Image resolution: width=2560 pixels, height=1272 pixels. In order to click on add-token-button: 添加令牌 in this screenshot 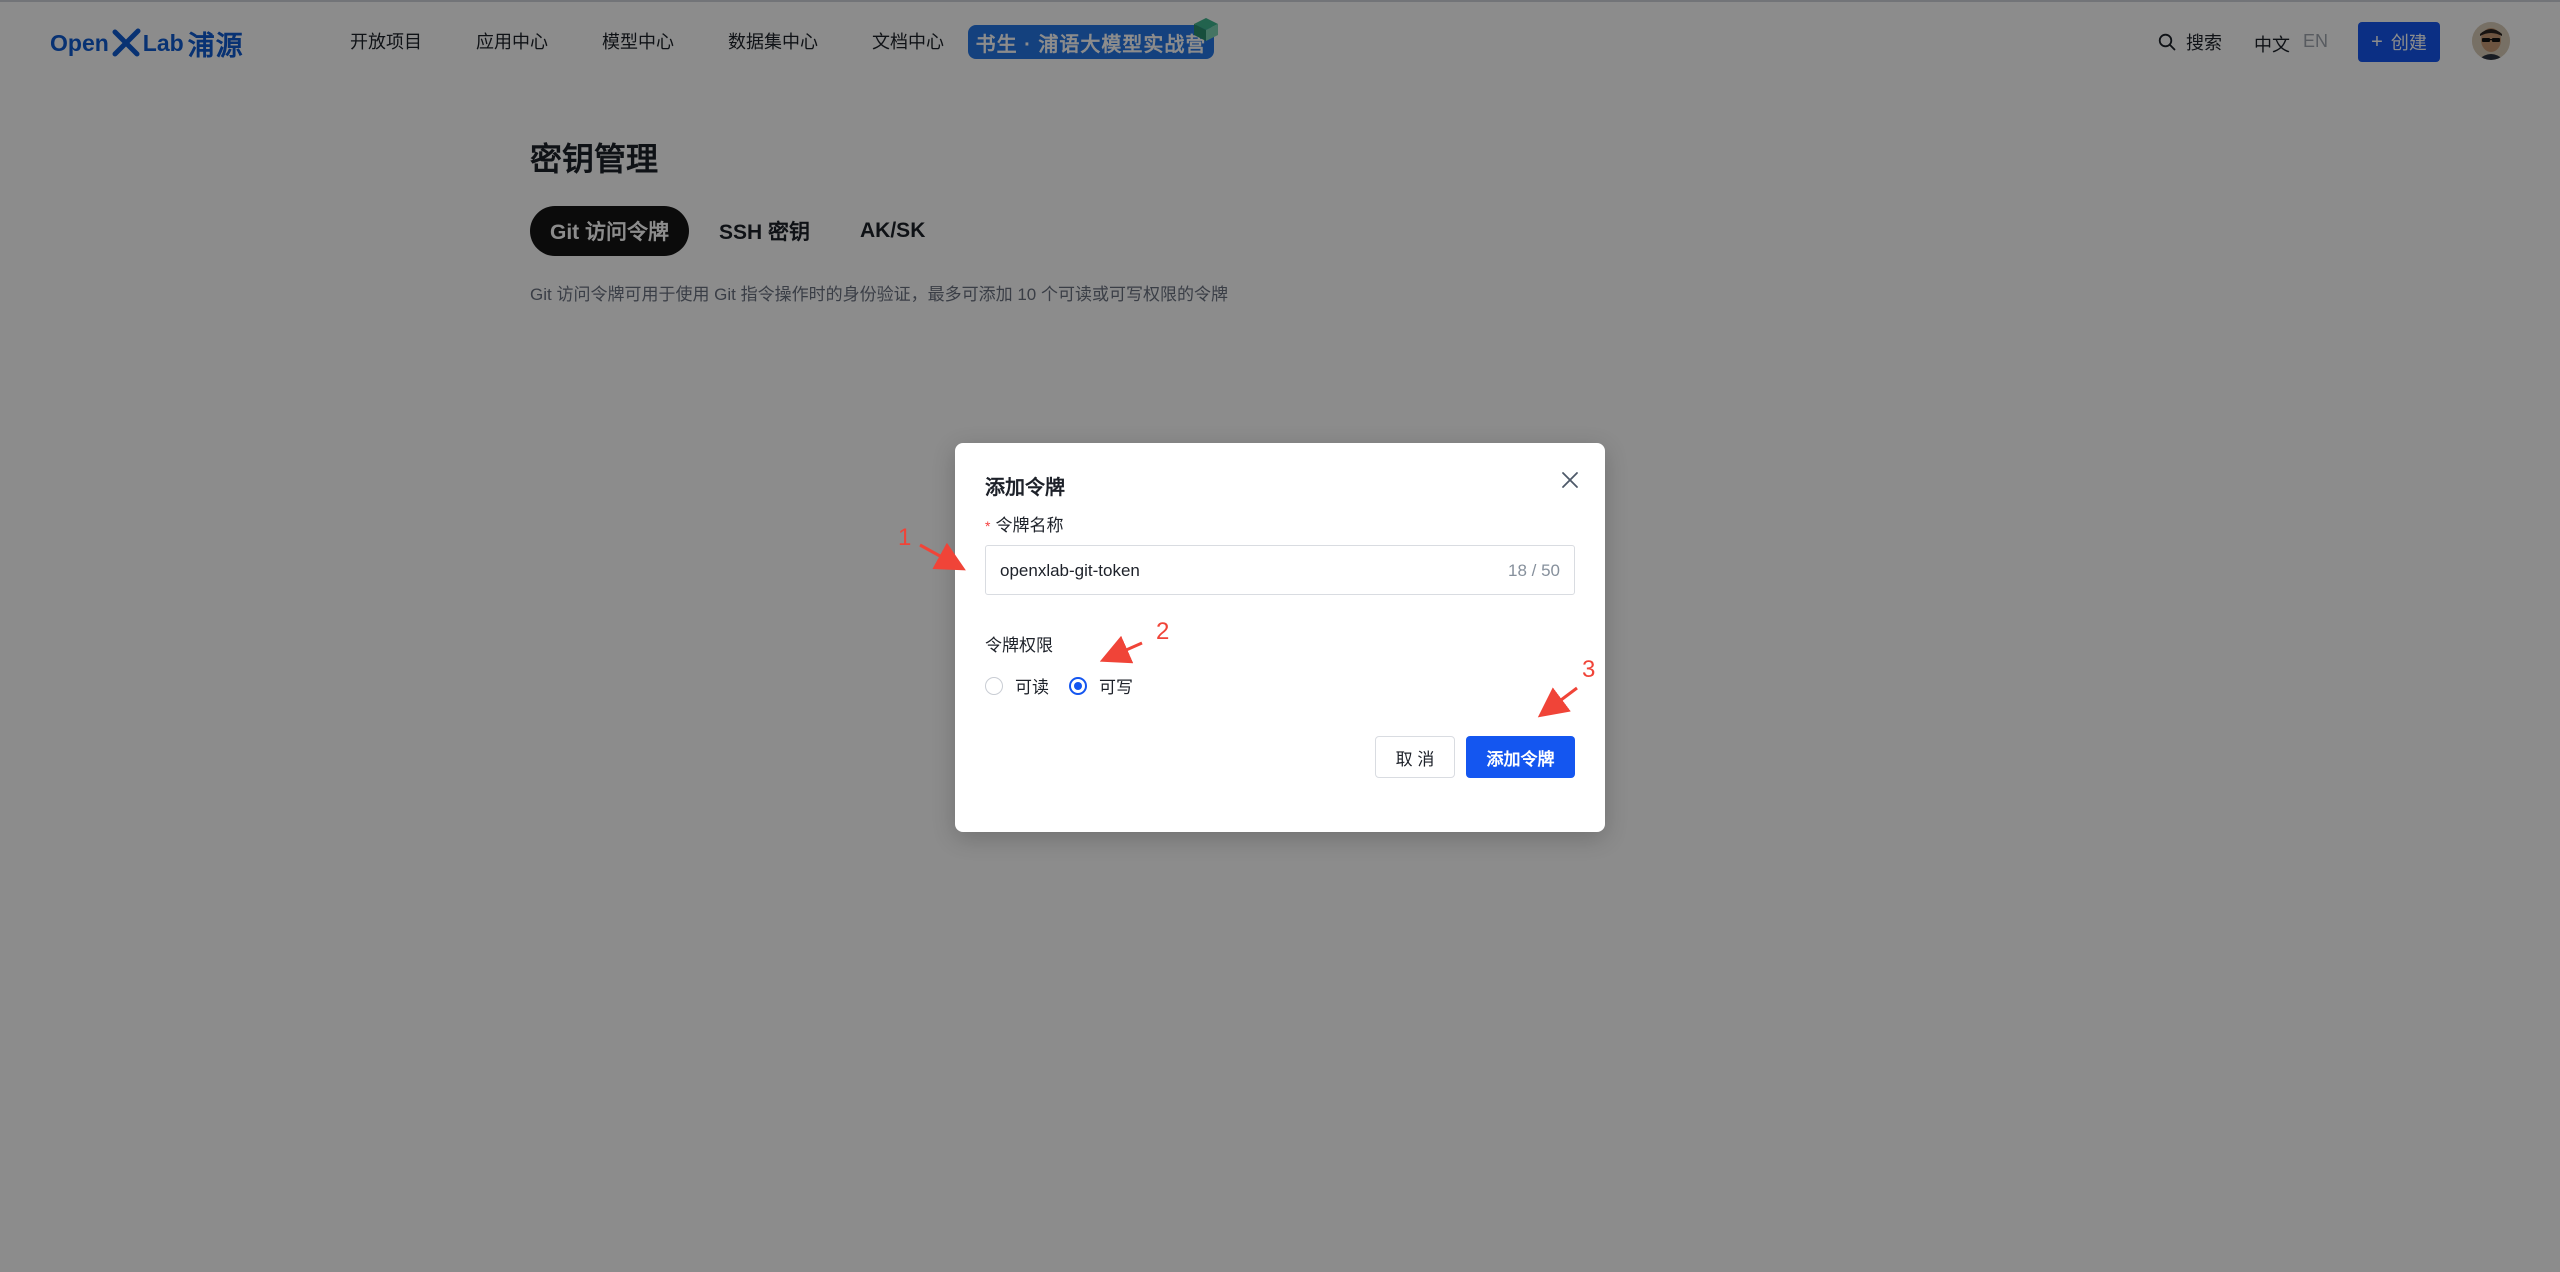, I will do `click(1520, 757)`.